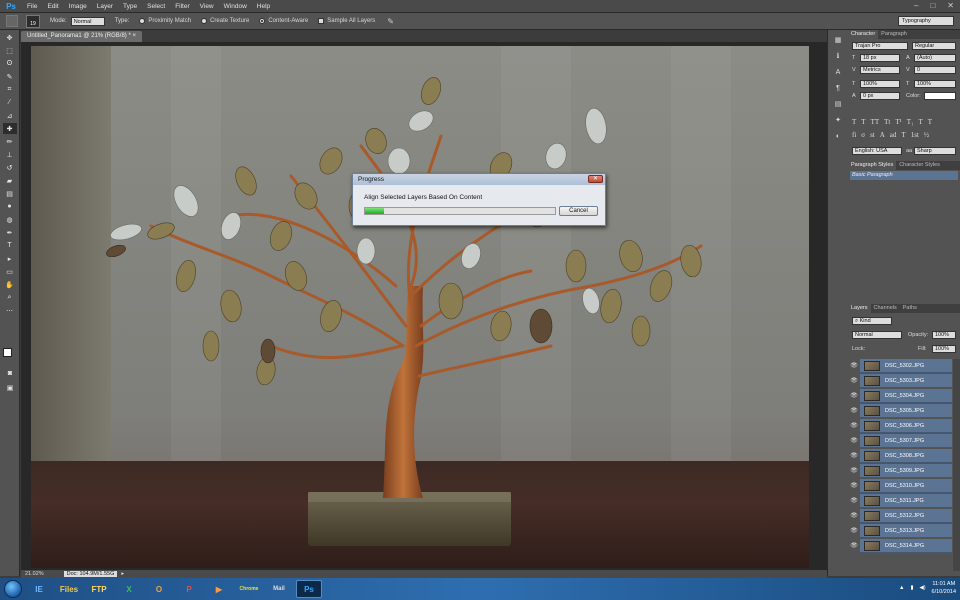 Image resolution: width=960 pixels, height=600 pixels. What do you see at coordinates (900, 380) in the screenshot?
I see `layer-row: 👁 DSC_5303.JPG` at bounding box center [900, 380].